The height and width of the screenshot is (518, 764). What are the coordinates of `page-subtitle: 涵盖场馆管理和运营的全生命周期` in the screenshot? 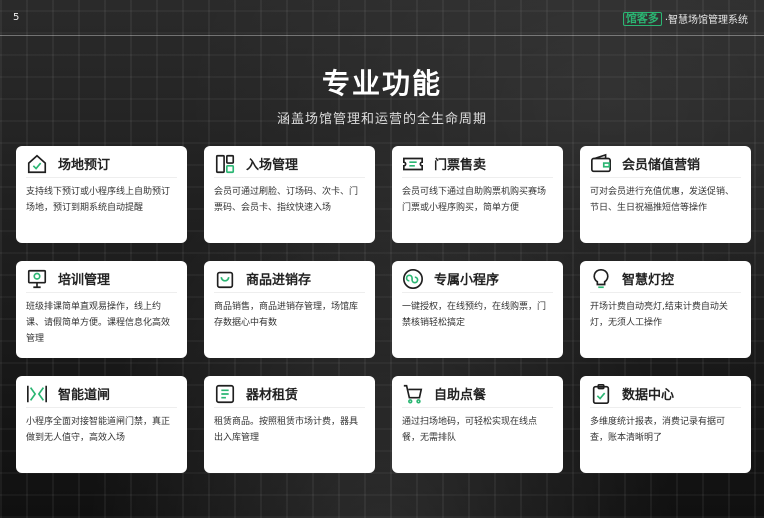 It's located at (381, 119).